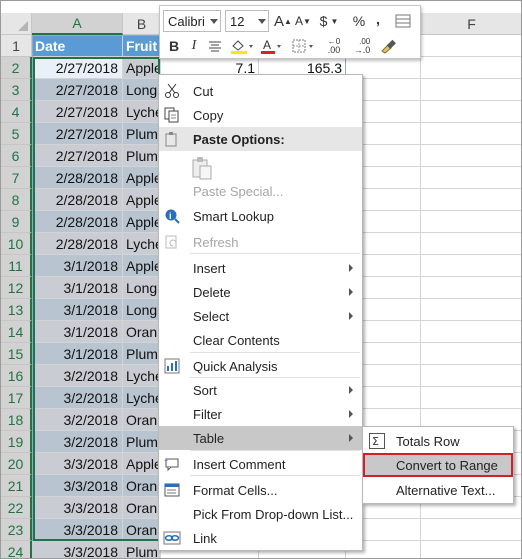 This screenshot has height=559, width=522. I want to click on row-header-14: 14, so click(16, 332).